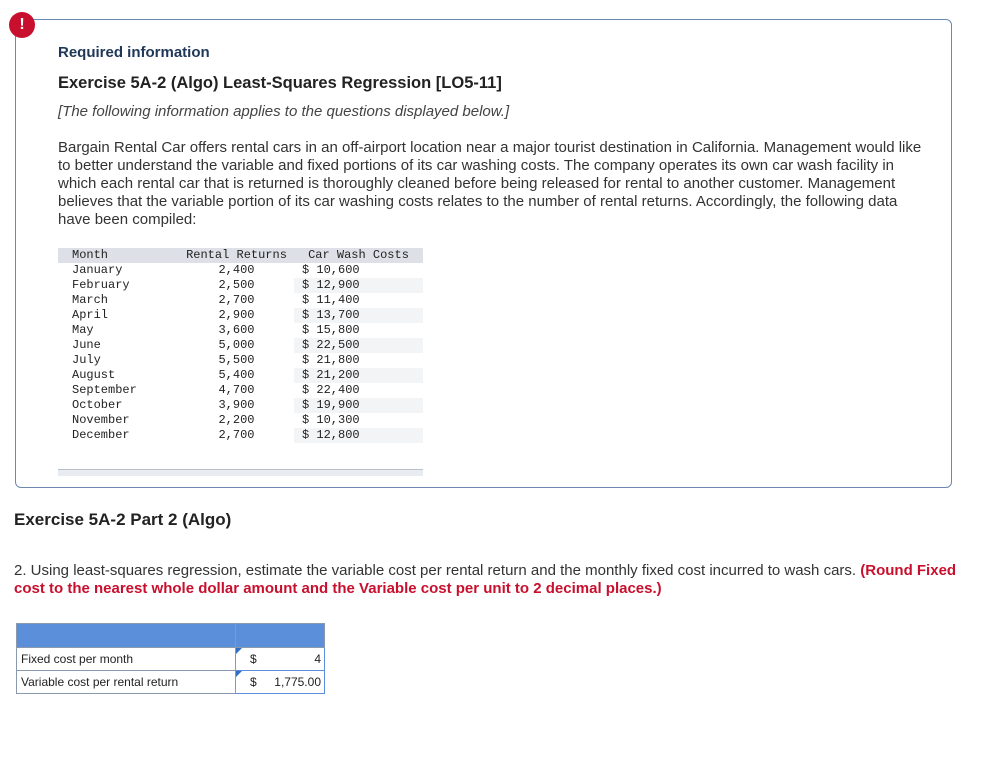  Describe the element at coordinates (101, 435) in the screenshot. I see `month-cell: December` at that location.